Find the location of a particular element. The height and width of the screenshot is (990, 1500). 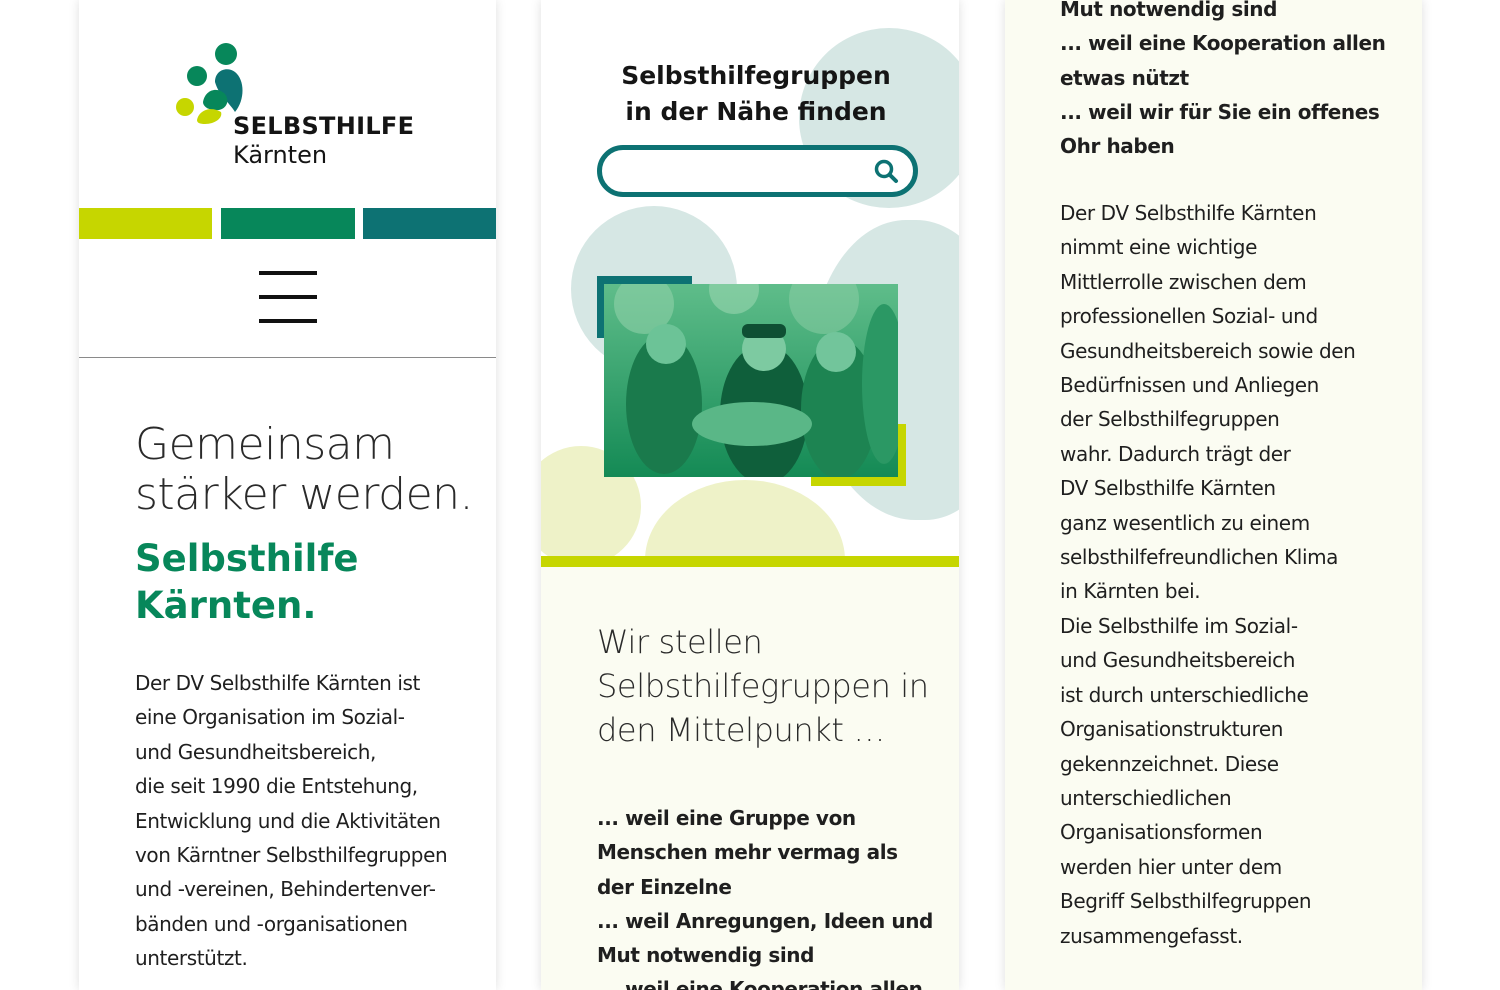

search-title: Selbsthilfegruppen in der Nähe finden is located at coordinates (756, 93).